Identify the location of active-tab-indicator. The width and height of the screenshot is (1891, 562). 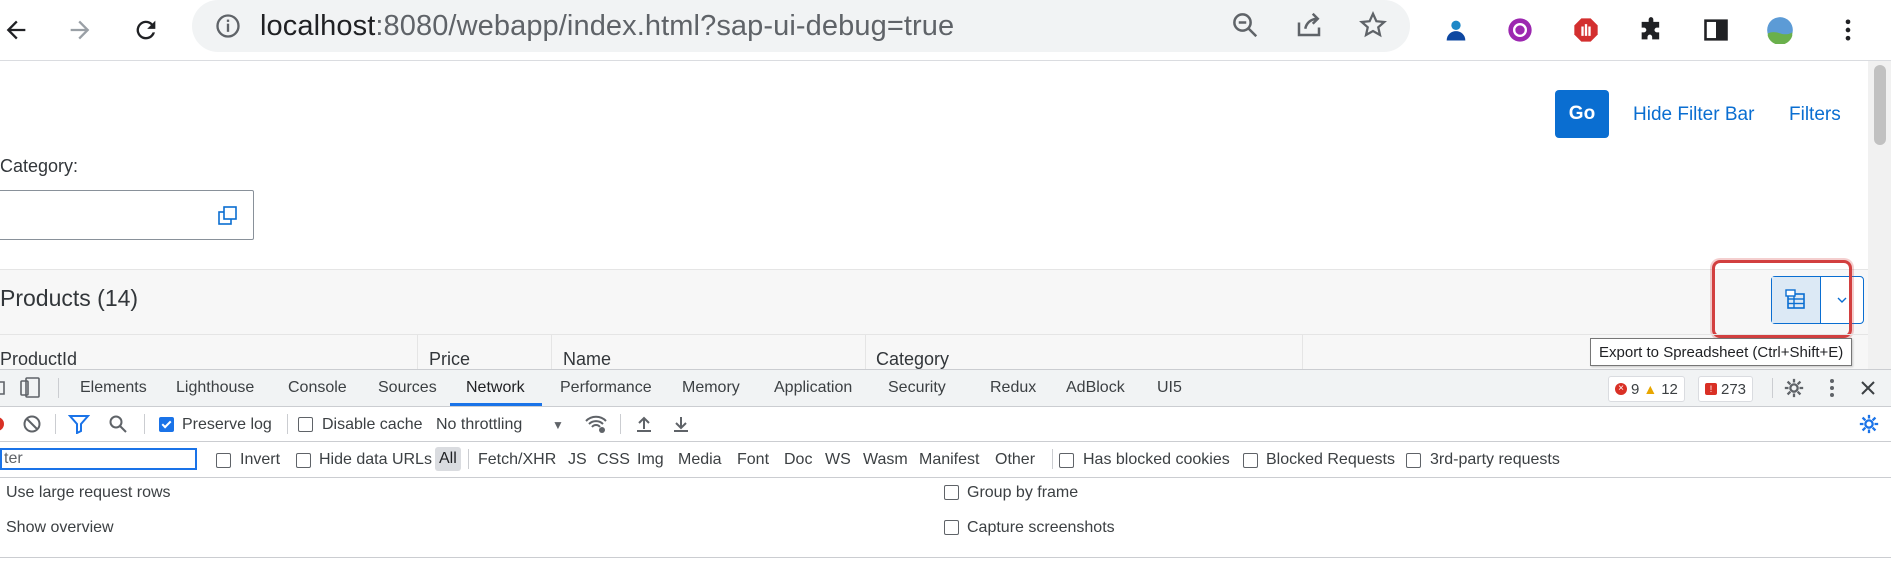
(496, 404).